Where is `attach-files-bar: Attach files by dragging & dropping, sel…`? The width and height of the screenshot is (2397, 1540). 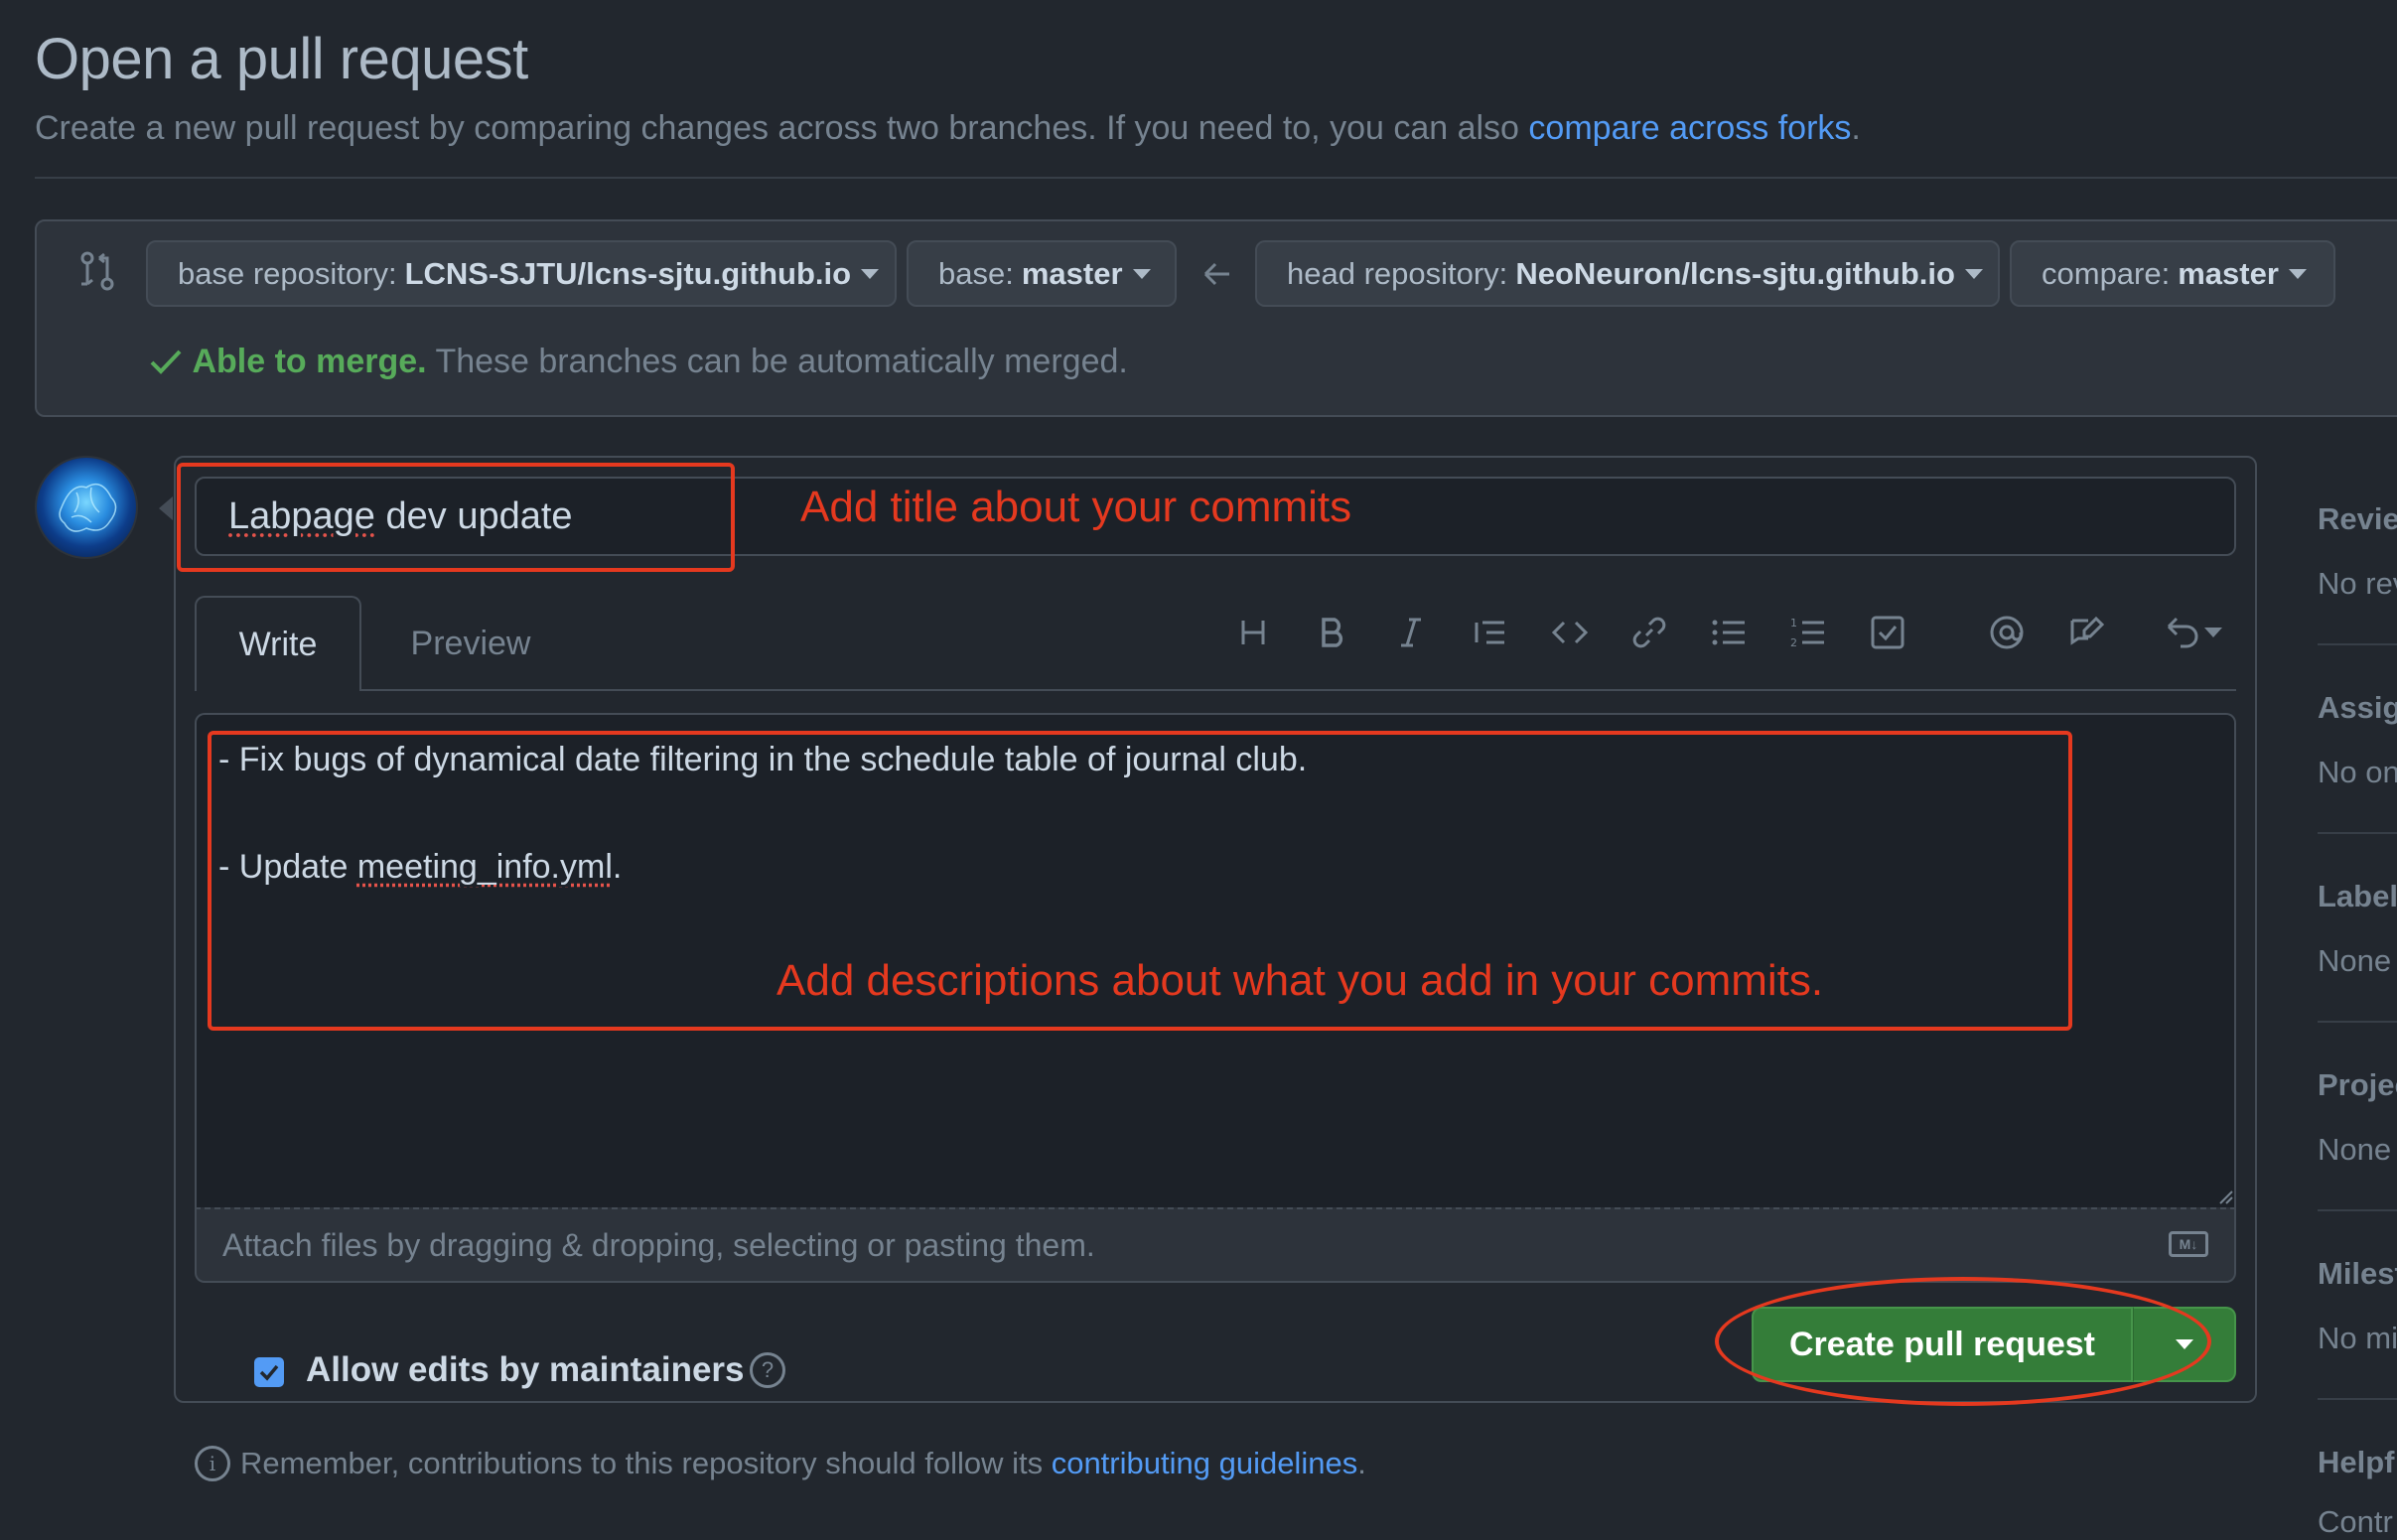
attach-files-bar: Attach files by dragging & dropping, sel… is located at coordinates (1215, 1245).